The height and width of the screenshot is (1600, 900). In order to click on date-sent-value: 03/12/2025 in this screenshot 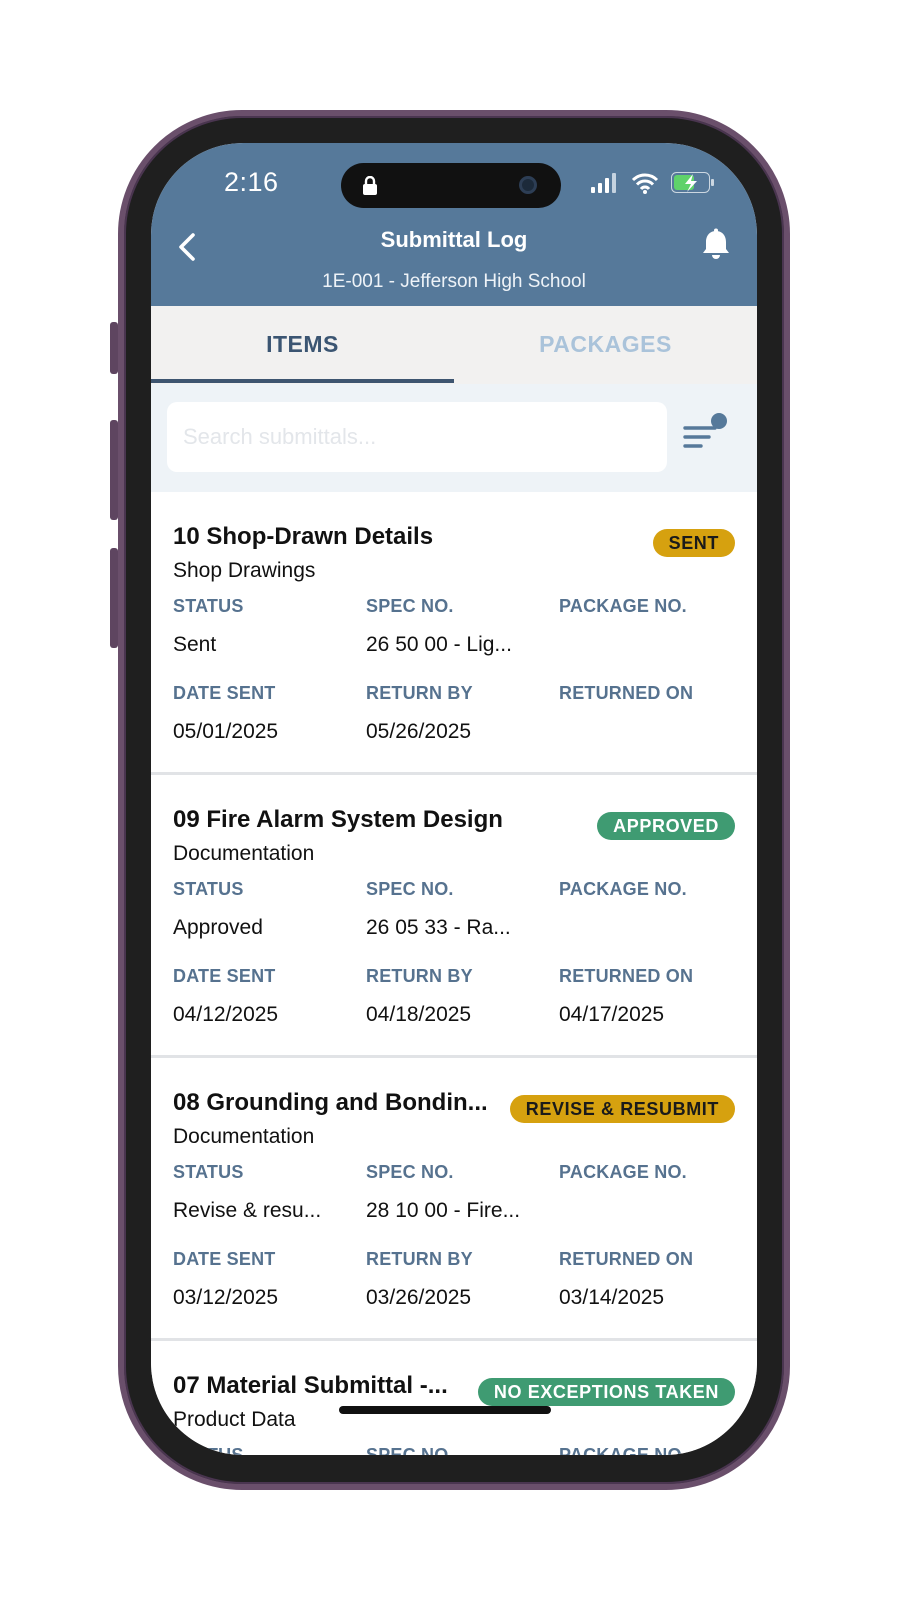, I will do `click(226, 1297)`.